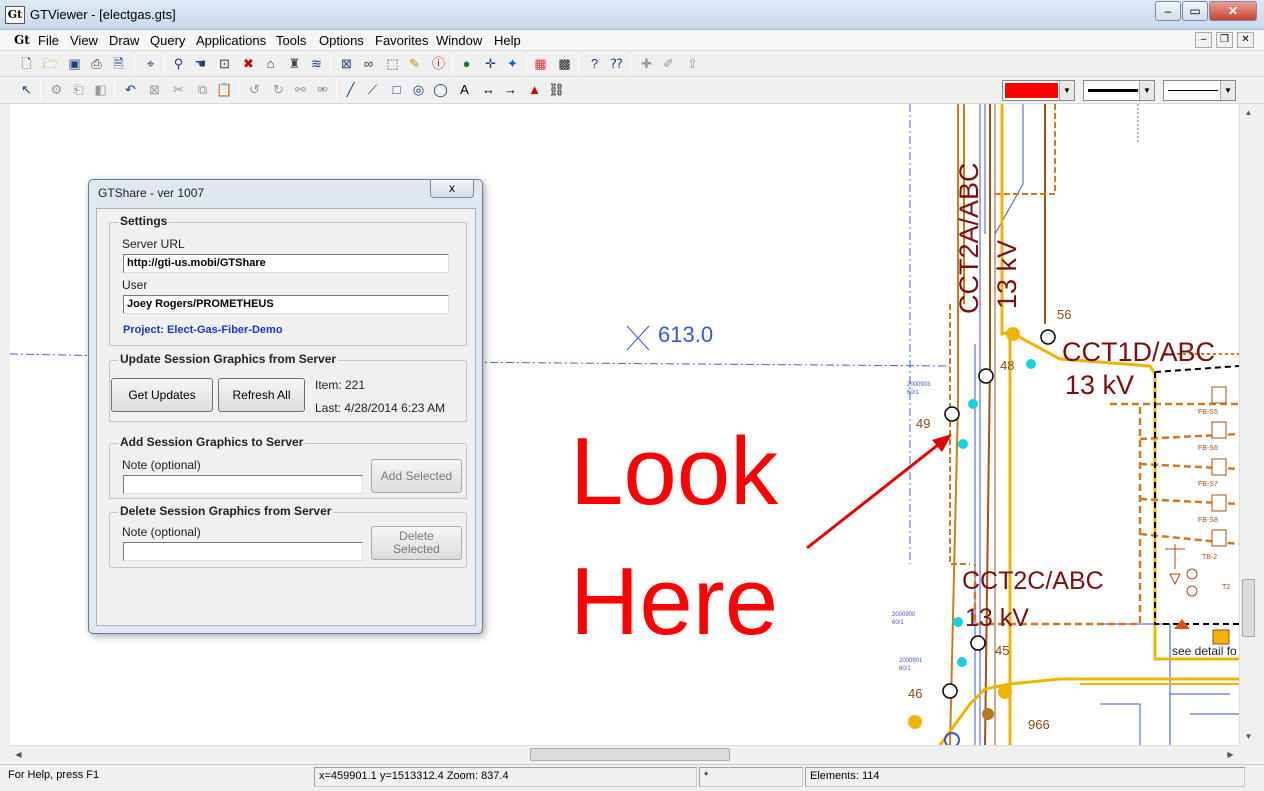 This screenshot has height=791, width=1264. I want to click on save-icon: ▣, so click(74, 63).